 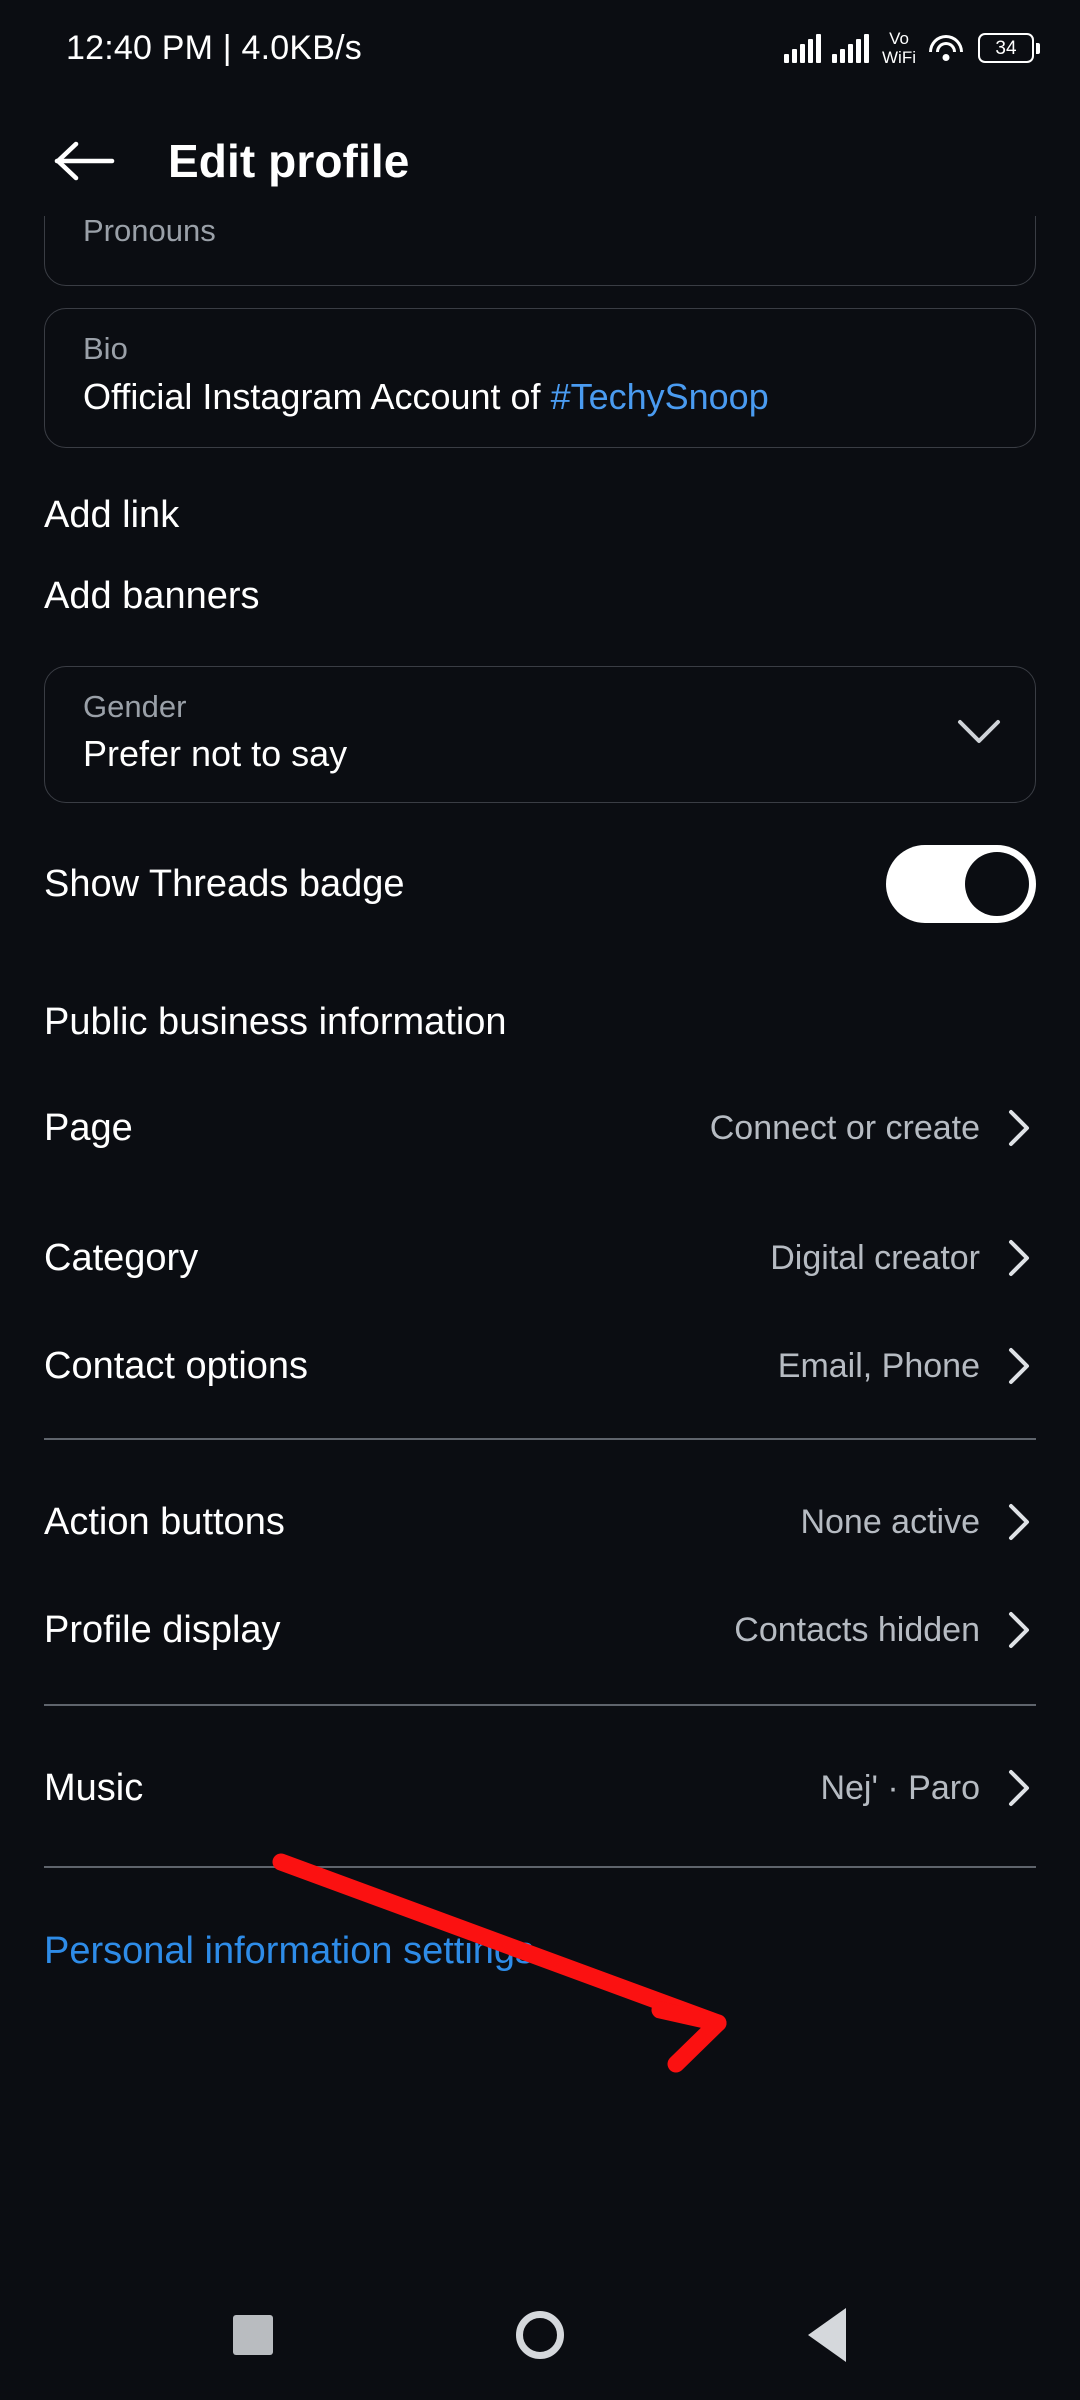 I want to click on signal-bars-sim2-icon, so click(x=851, y=48).